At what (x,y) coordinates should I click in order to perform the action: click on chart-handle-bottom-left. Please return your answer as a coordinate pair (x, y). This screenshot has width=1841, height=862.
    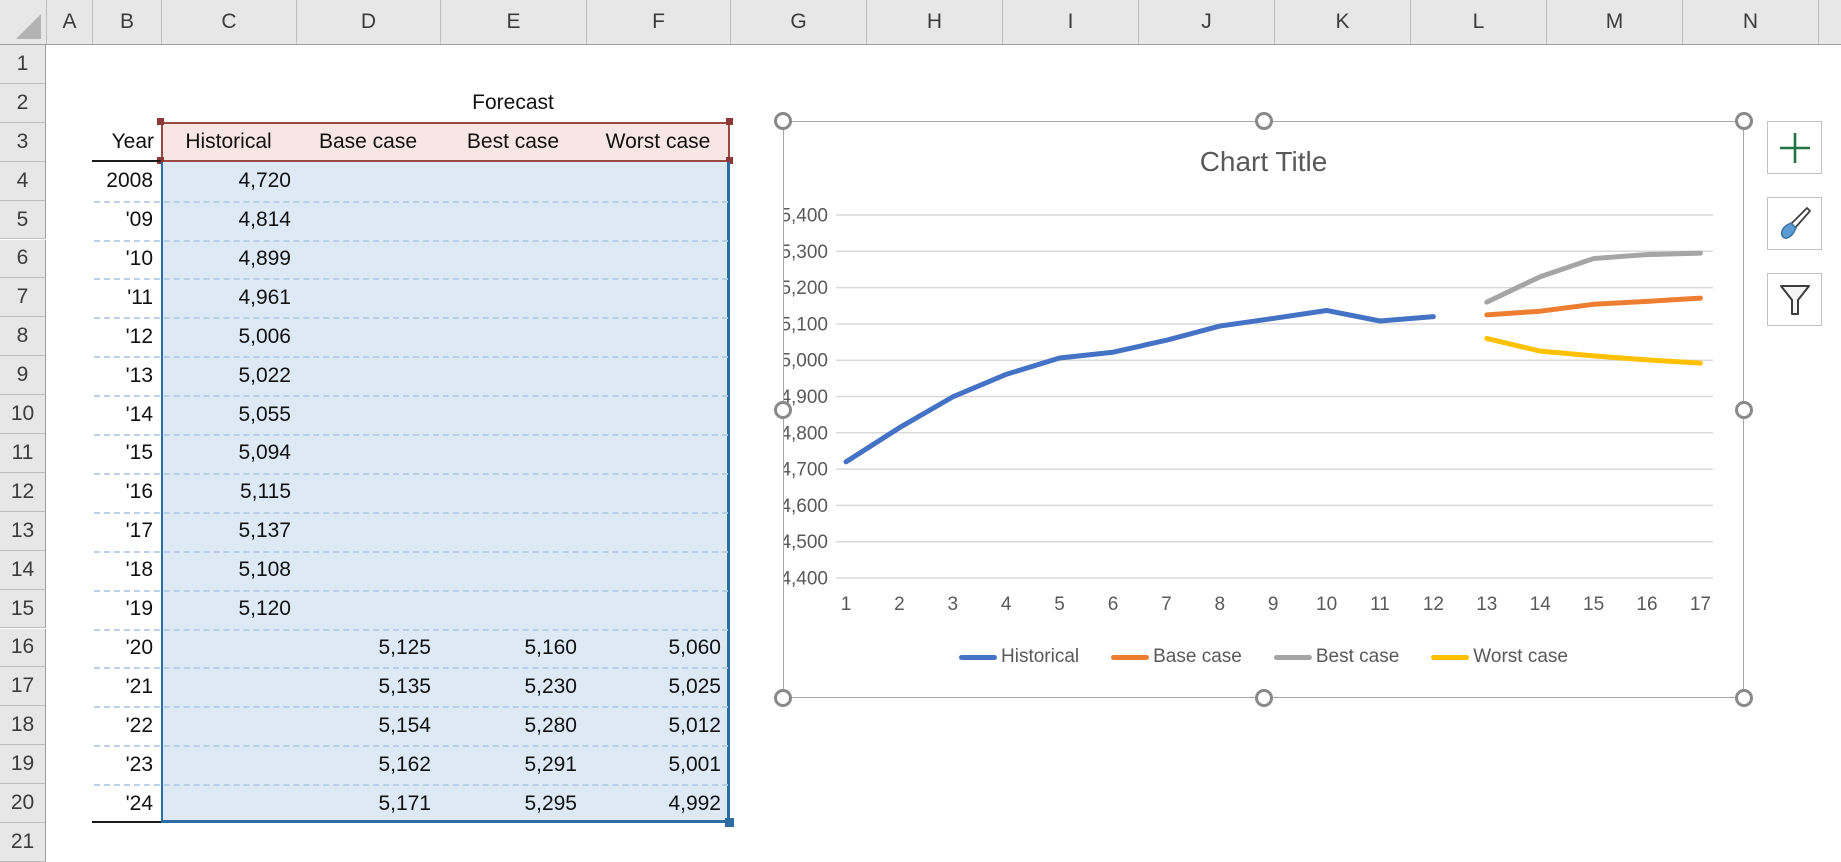
    Looking at the image, I should click on (783, 698).